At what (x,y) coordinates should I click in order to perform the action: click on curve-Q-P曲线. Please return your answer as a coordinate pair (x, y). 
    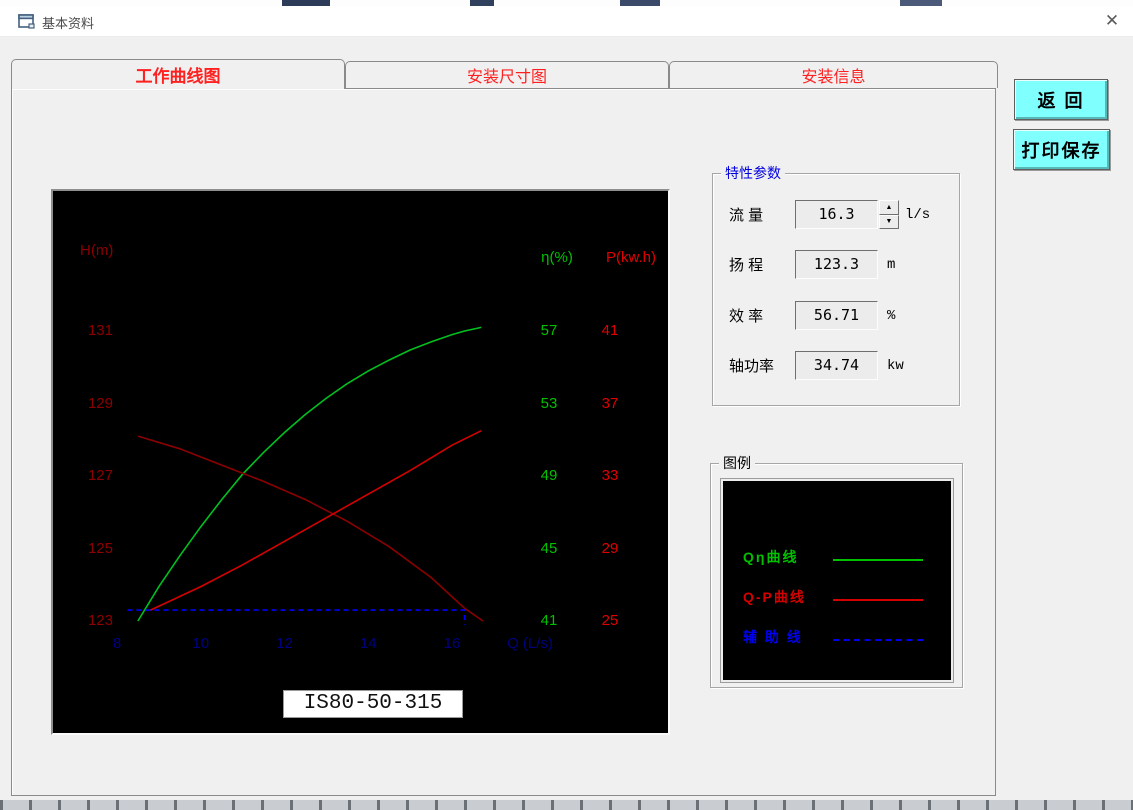
    Looking at the image, I should click on (316, 520).